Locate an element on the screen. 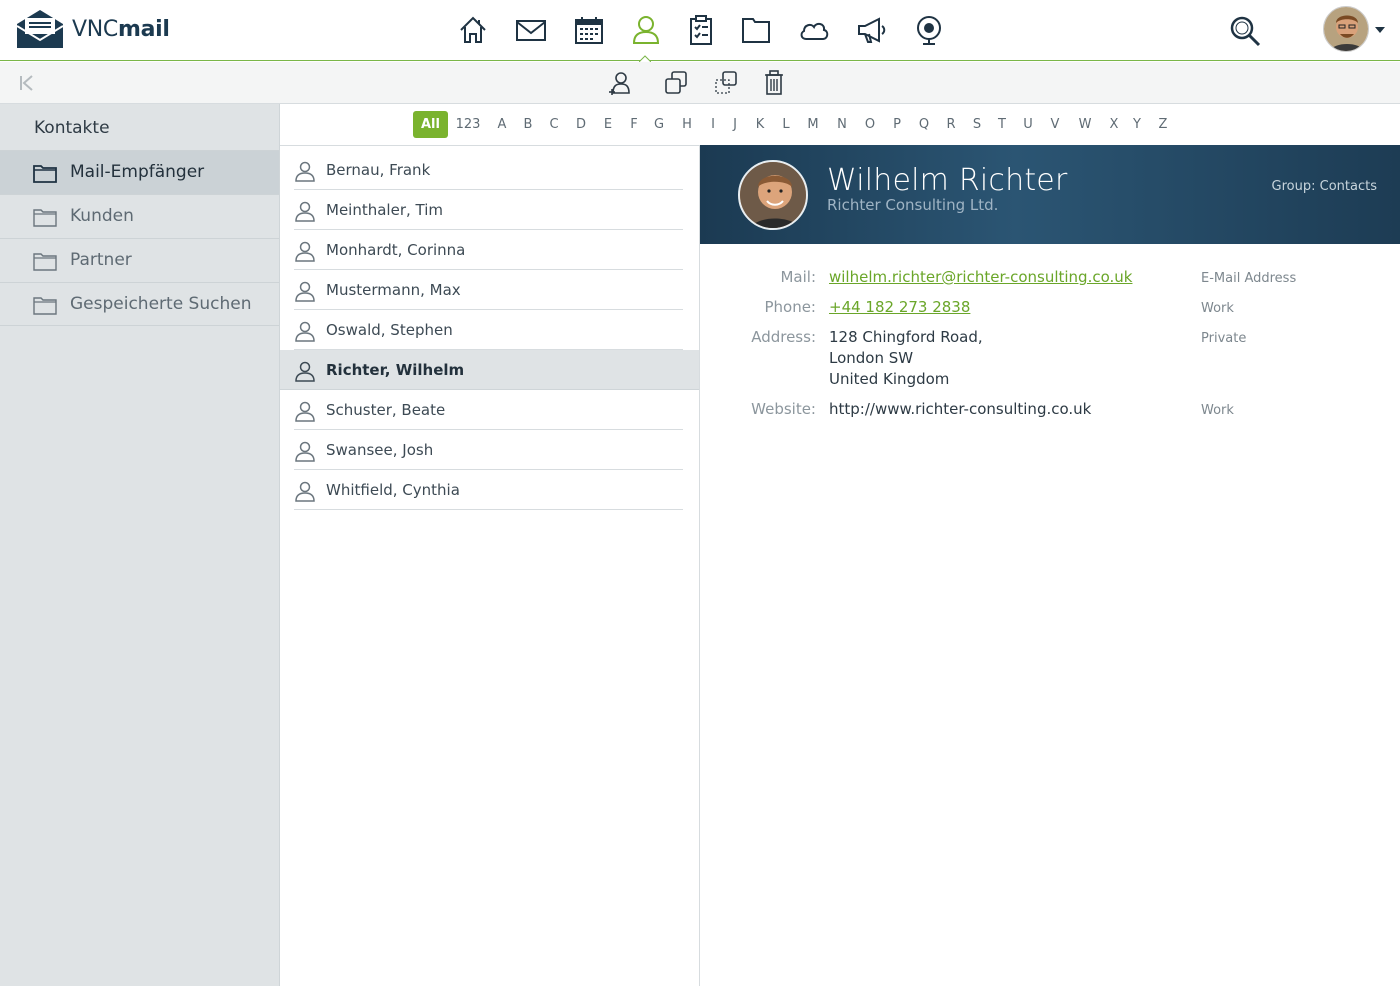 The height and width of the screenshot is (986, 1400). alphabet-filter-u: U is located at coordinates (1028, 124).